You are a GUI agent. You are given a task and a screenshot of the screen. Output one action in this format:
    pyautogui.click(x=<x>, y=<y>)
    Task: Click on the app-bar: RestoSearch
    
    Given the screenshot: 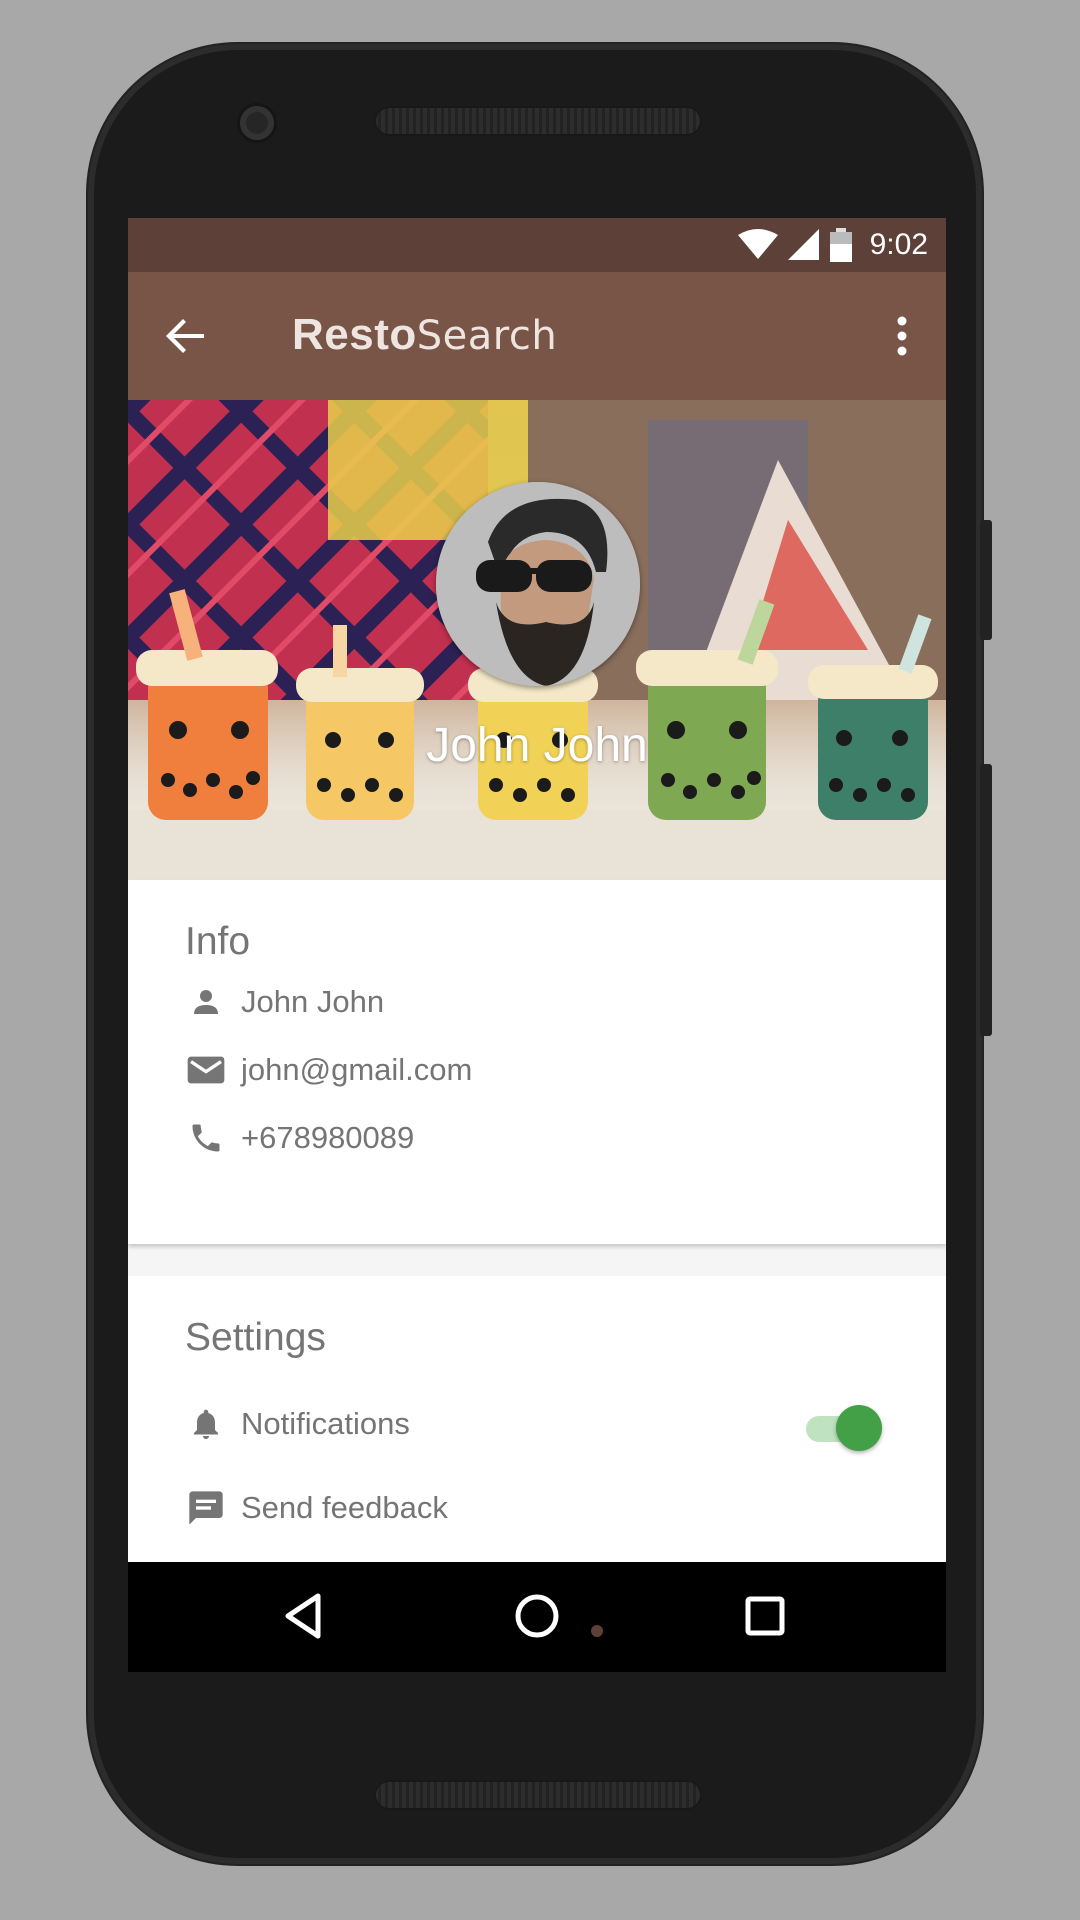 What is the action you would take?
    pyautogui.click(x=537, y=336)
    